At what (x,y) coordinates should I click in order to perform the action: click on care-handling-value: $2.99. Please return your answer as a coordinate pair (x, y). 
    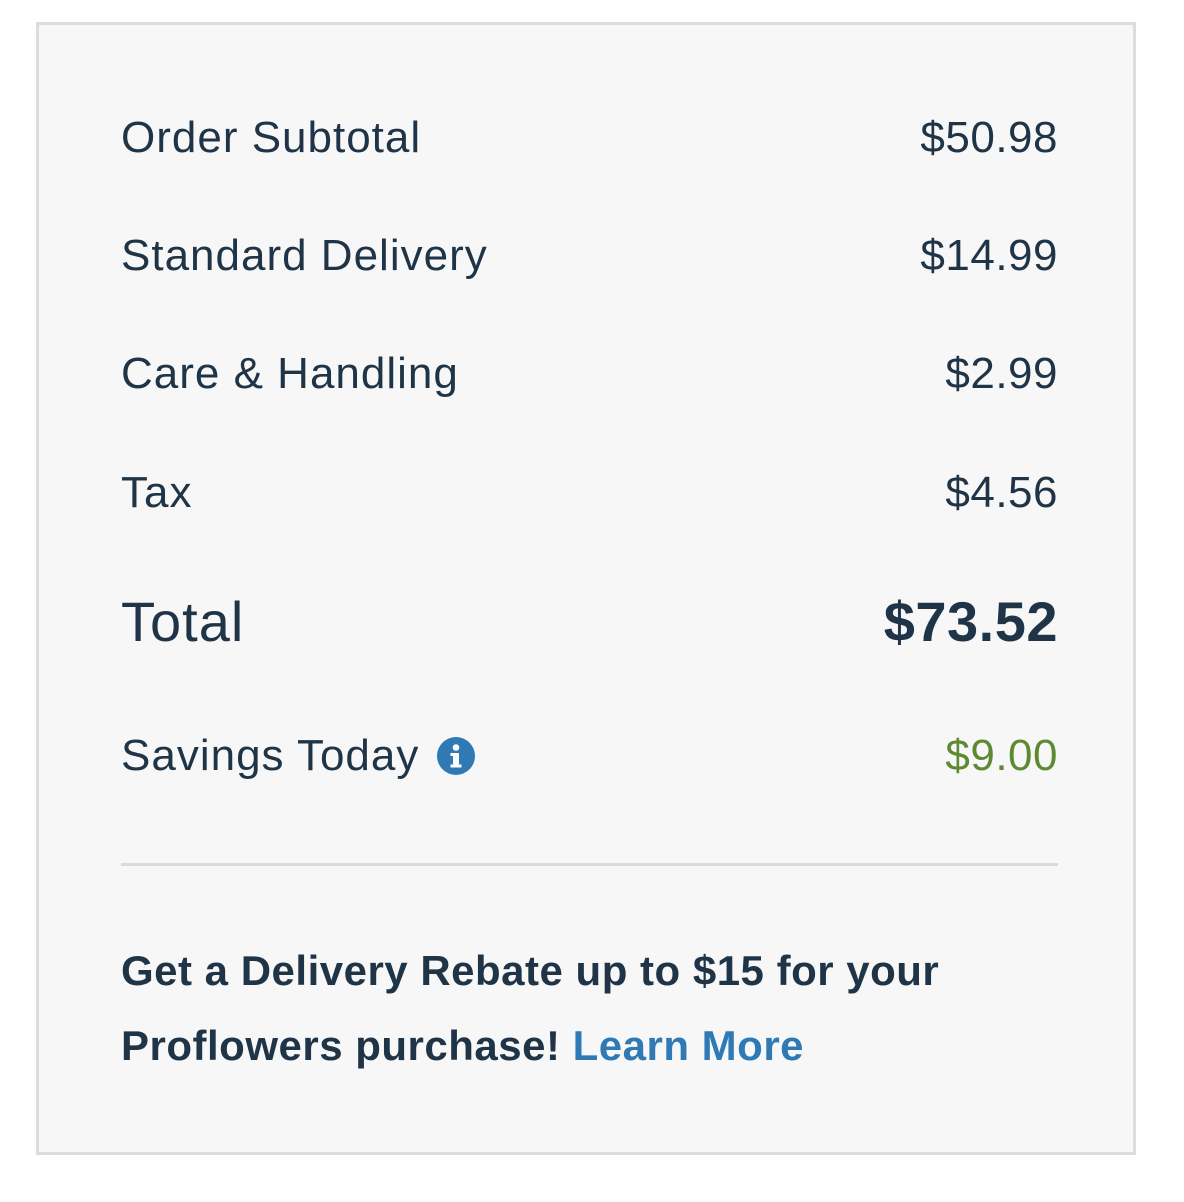
    Looking at the image, I should click on (1001, 373).